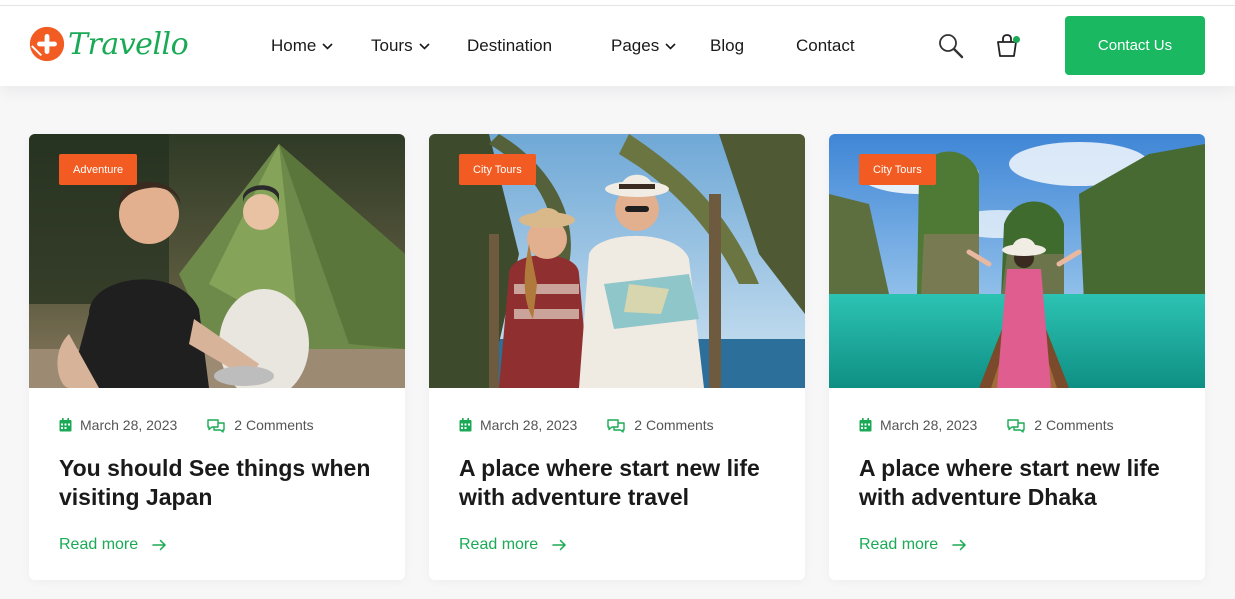 This screenshot has height=599, width=1235. I want to click on search-icon, so click(951, 46).